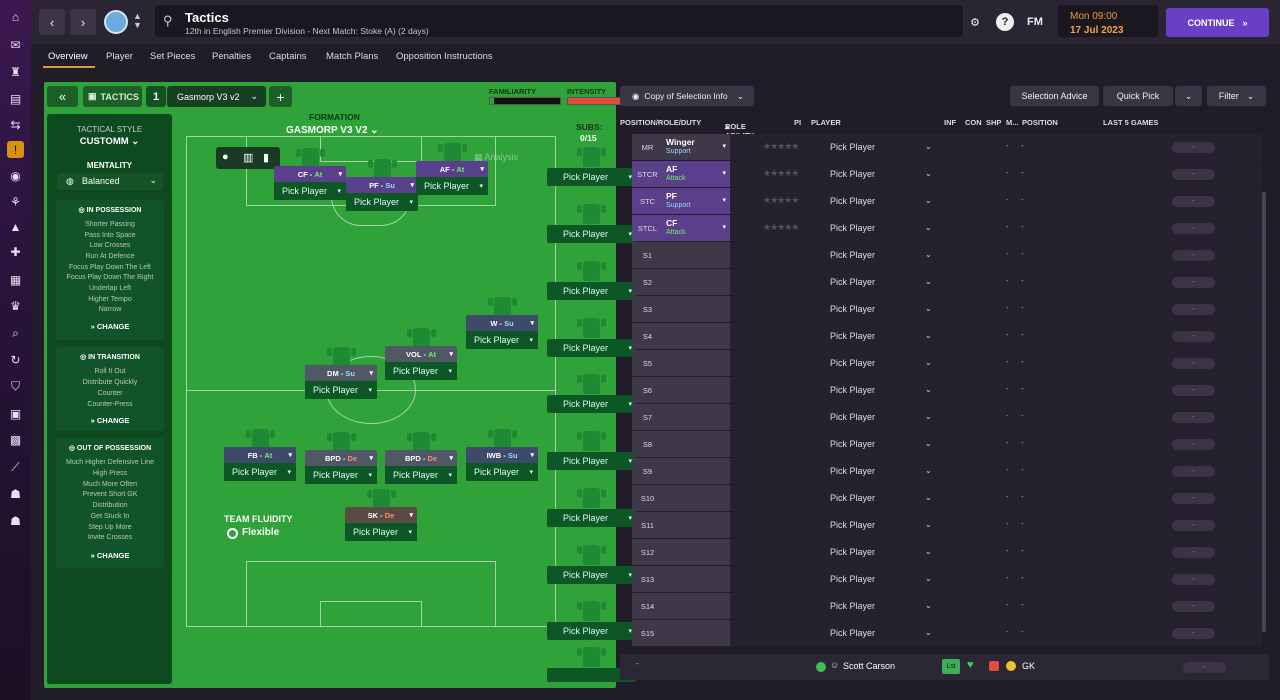  Describe the element at coordinates (15, 251) in the screenshot. I see `medical-icon: ✚` at that location.